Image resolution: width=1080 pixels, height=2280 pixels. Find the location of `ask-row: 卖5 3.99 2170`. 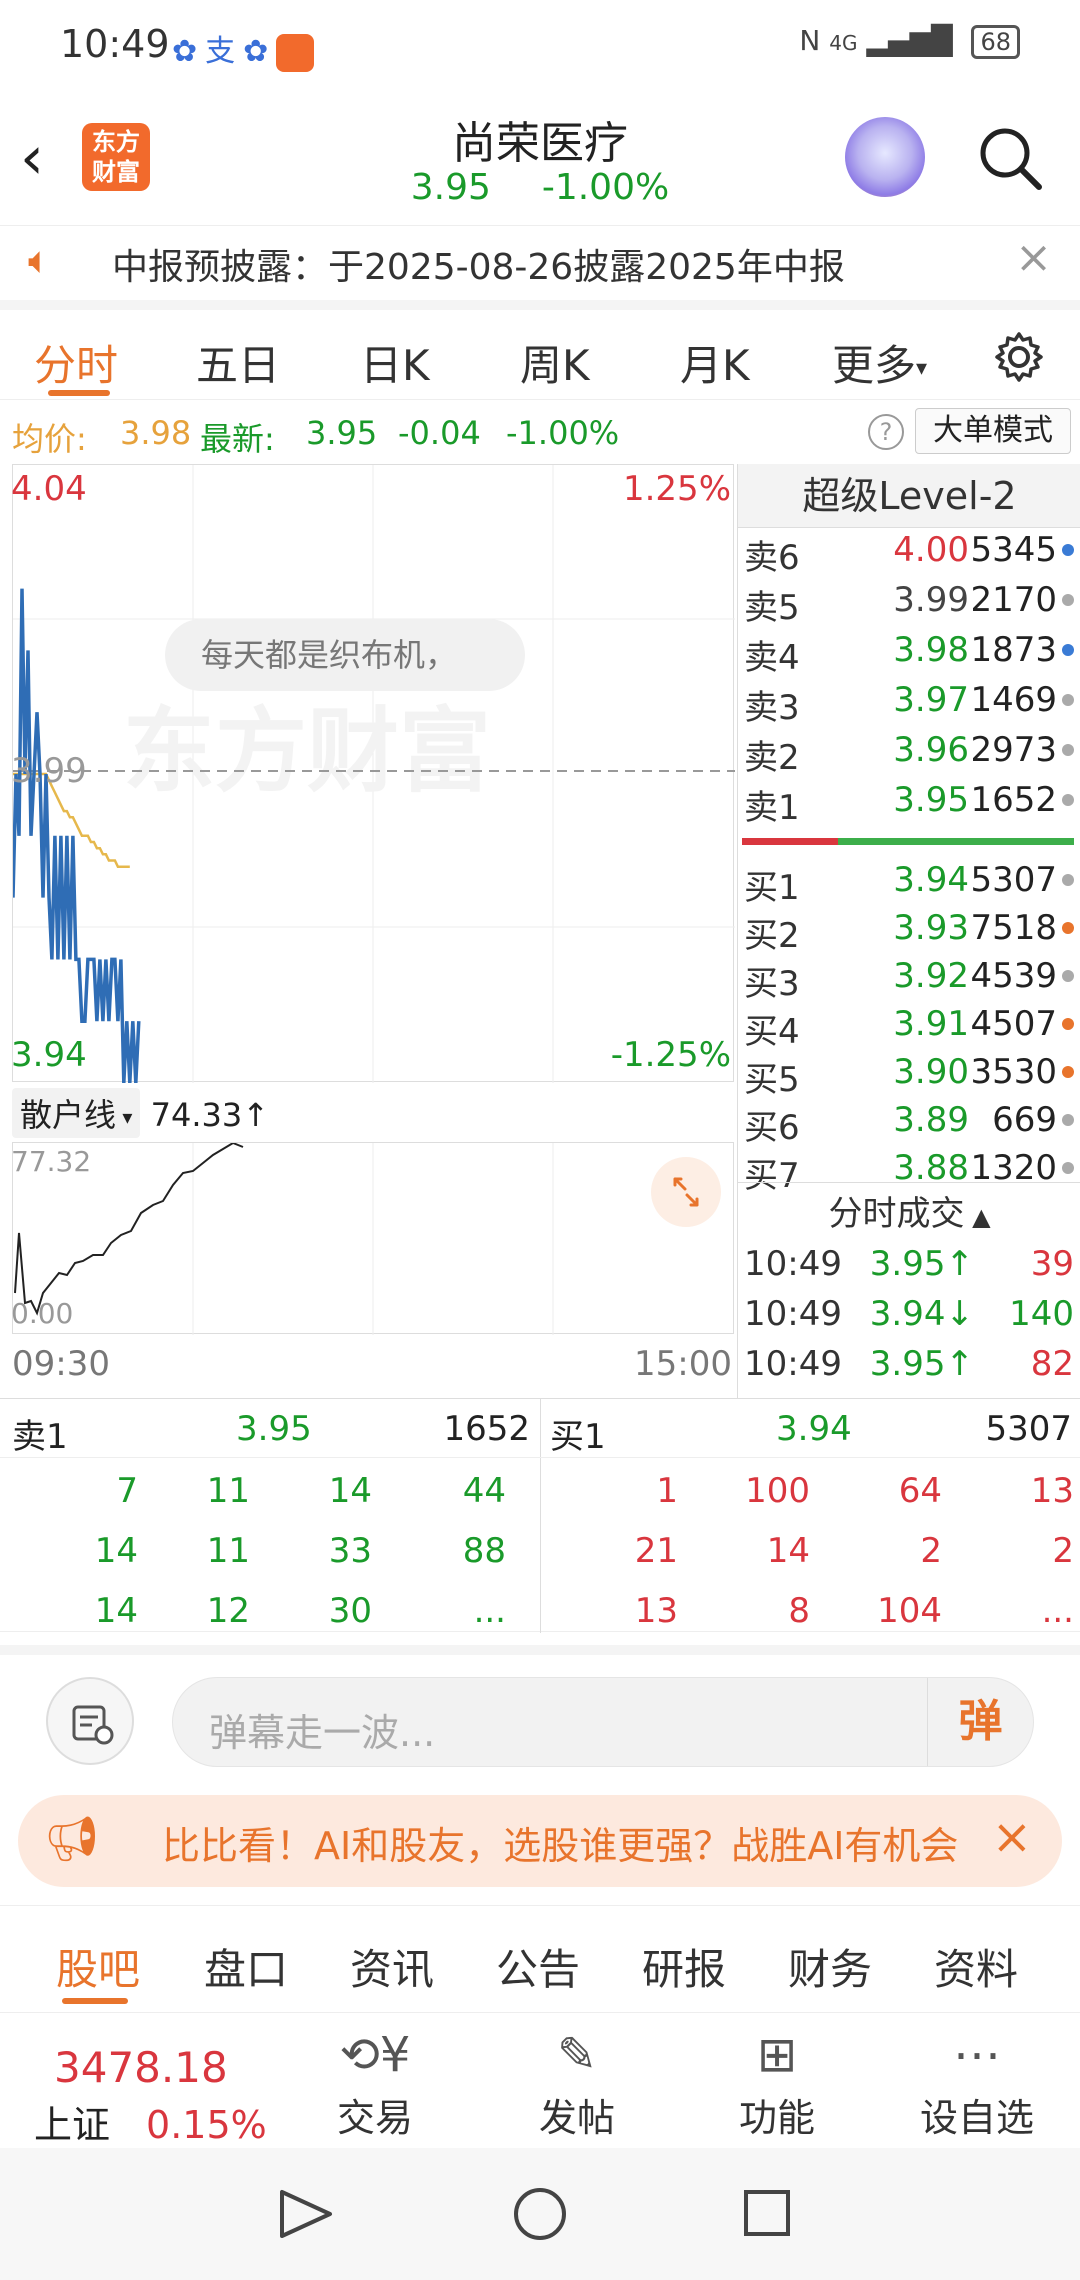

ask-row: 卖5 3.99 2170 is located at coordinates (909, 604).